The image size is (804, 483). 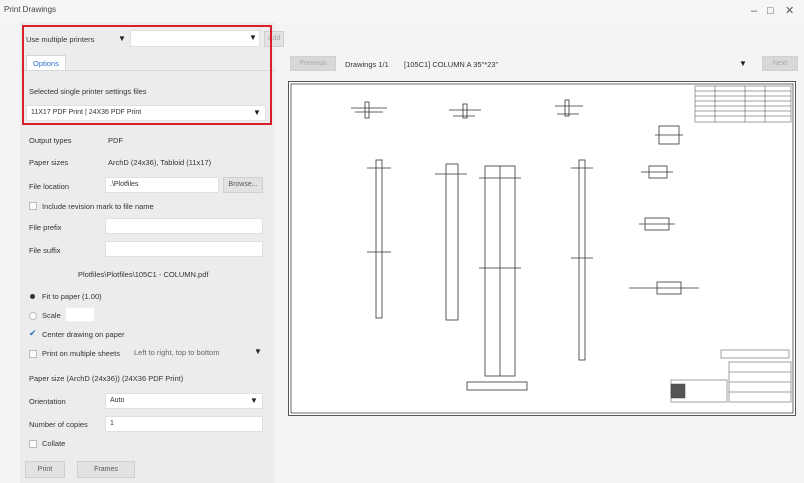 I want to click on maximize-button: □, so click(x=770, y=11).